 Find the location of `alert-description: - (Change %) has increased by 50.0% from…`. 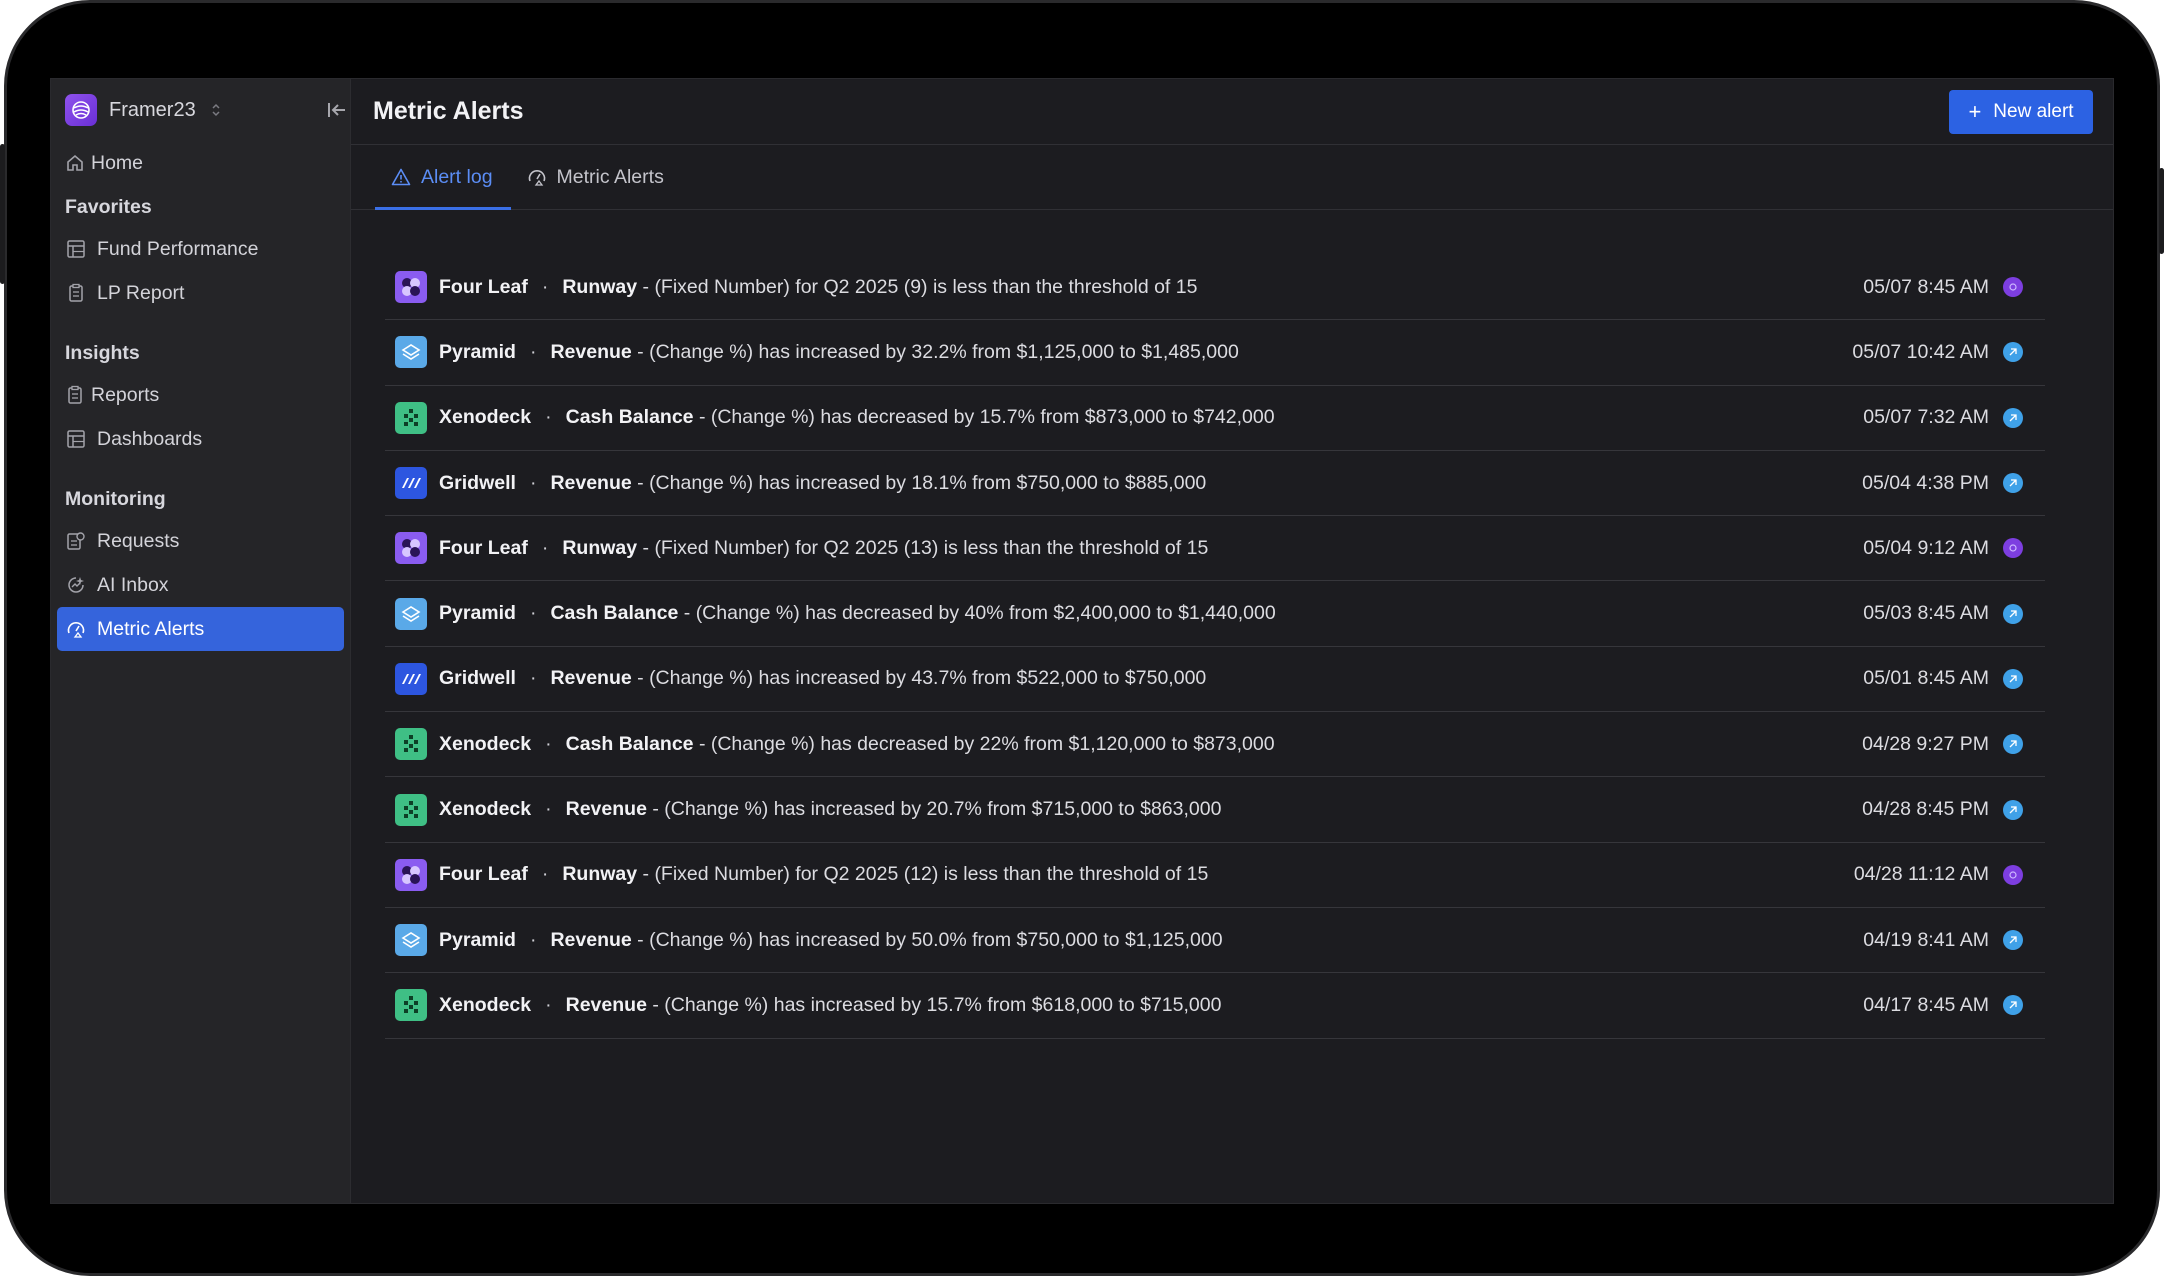

alert-description: - (Change %) has increased by 50.0% from… is located at coordinates (927, 939).